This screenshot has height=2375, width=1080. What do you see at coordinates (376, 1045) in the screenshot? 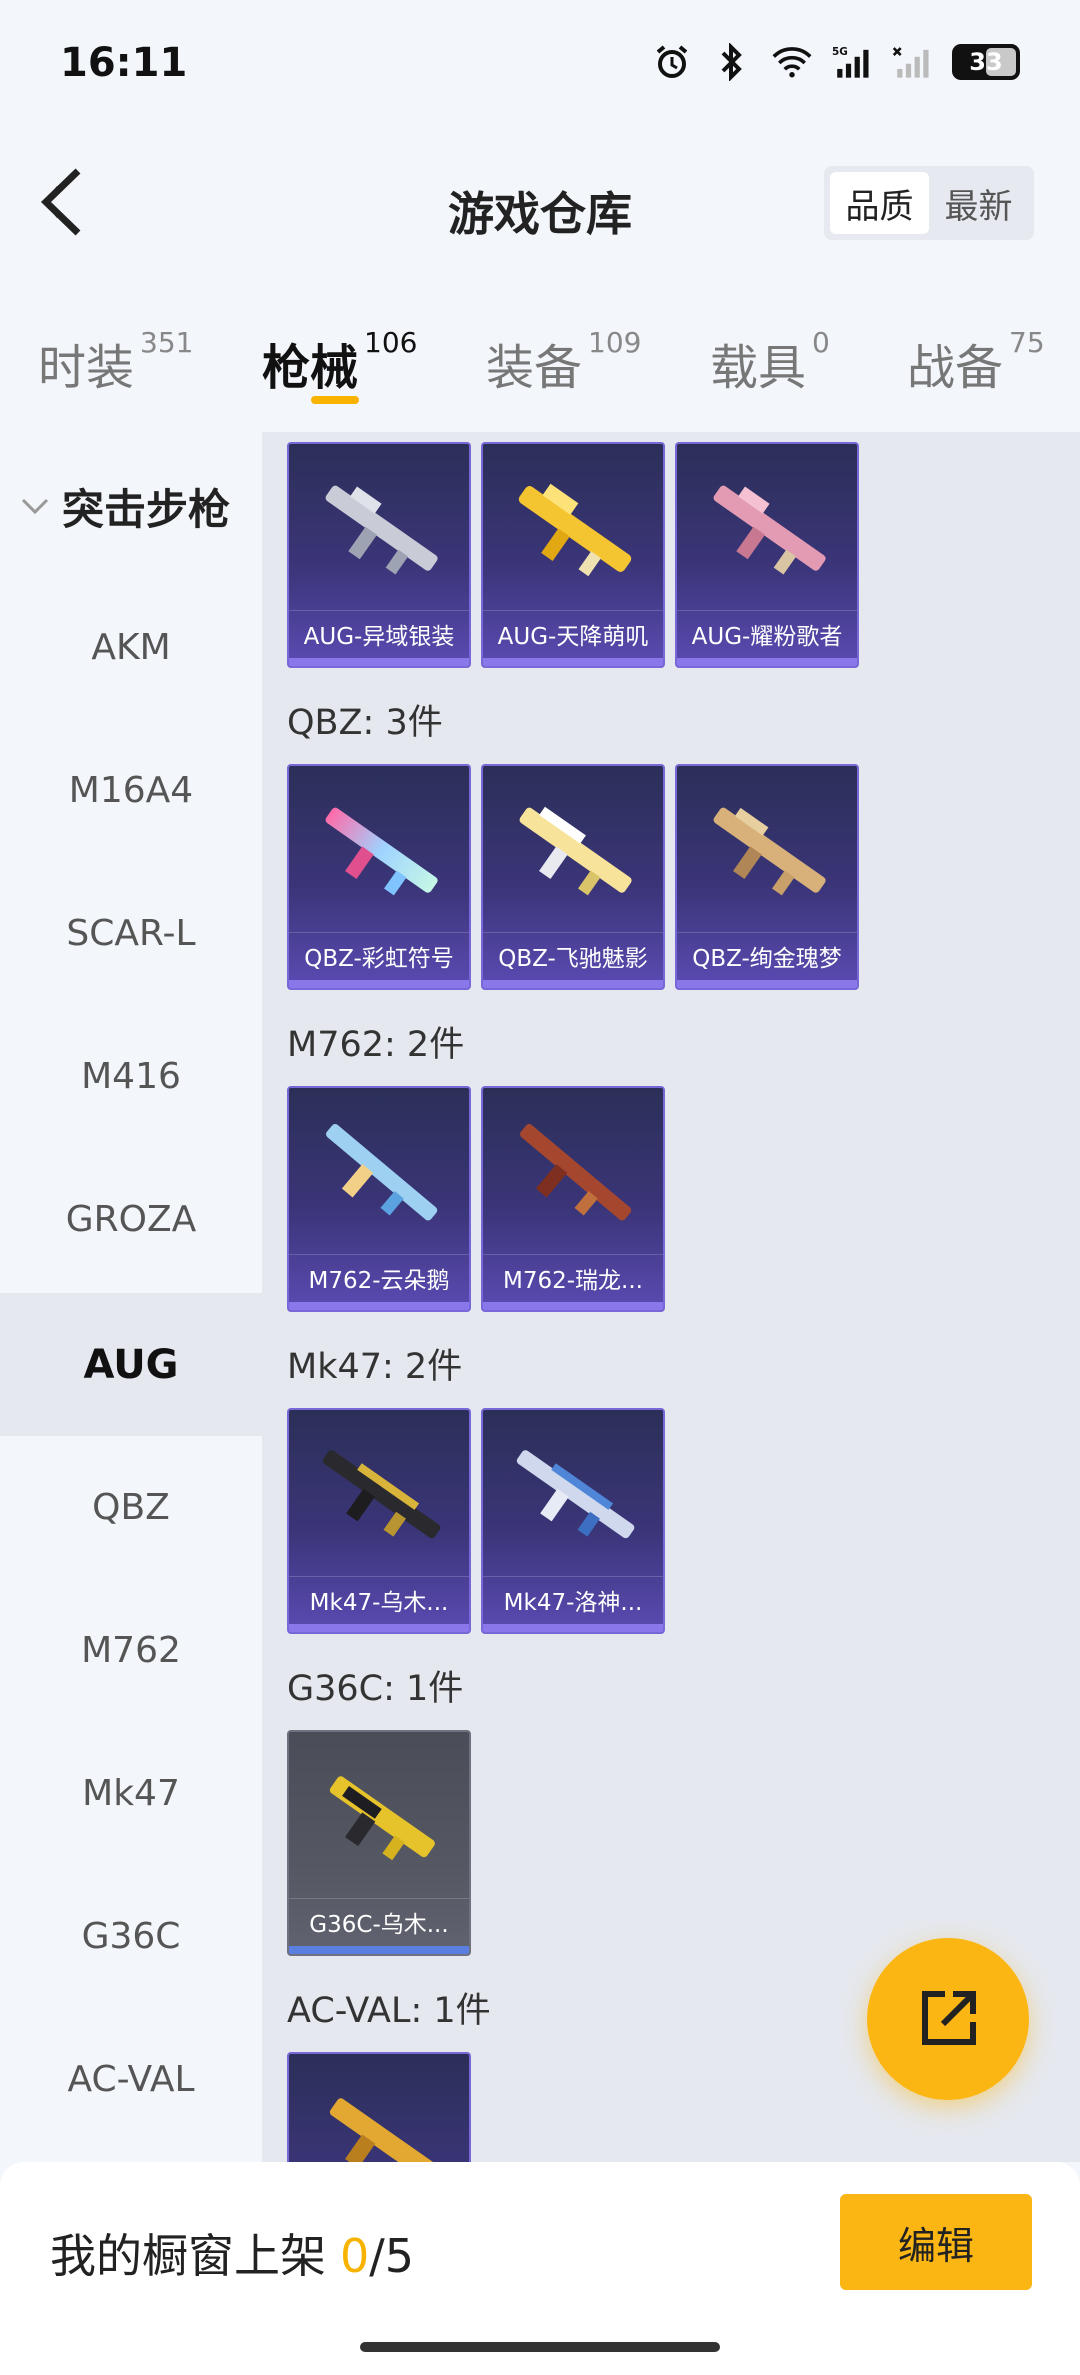
I see `section-title-m762: M762: 2件` at bounding box center [376, 1045].